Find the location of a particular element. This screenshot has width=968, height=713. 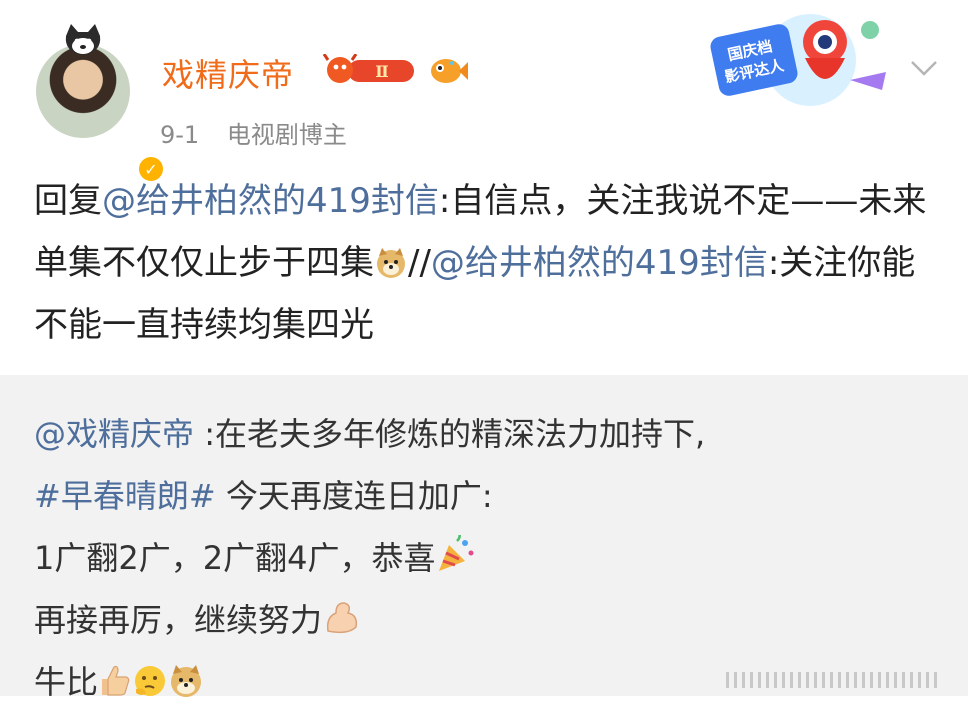

username: 戏精庆帝 is located at coordinates (228, 73).